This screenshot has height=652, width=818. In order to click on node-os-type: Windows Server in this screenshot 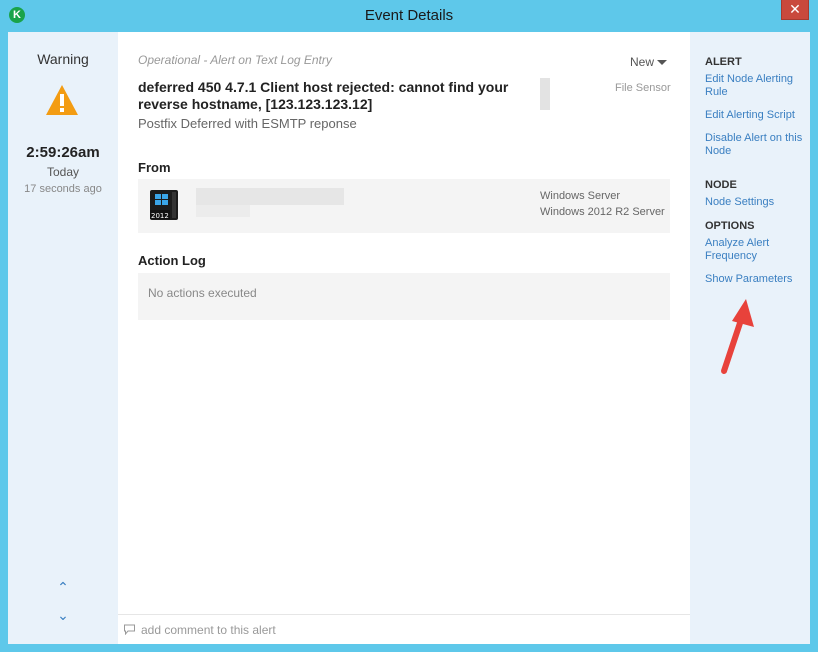, I will do `click(580, 196)`.